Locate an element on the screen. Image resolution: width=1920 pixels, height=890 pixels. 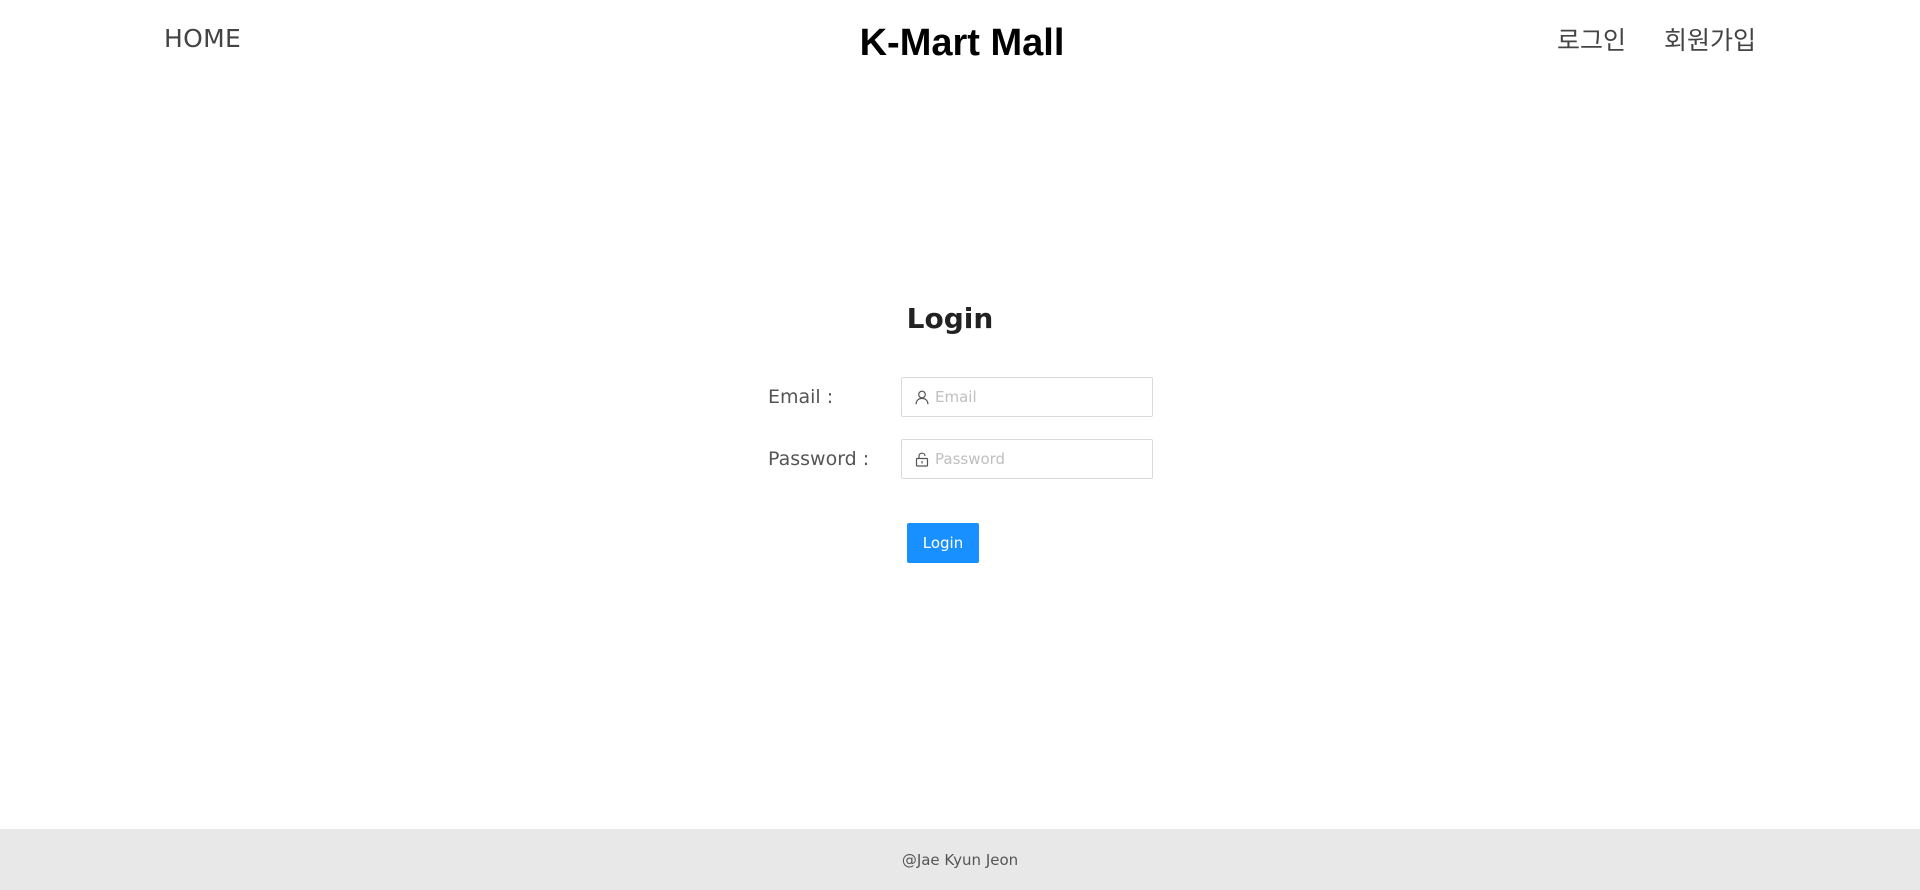
password-label: Password : is located at coordinates (819, 459).